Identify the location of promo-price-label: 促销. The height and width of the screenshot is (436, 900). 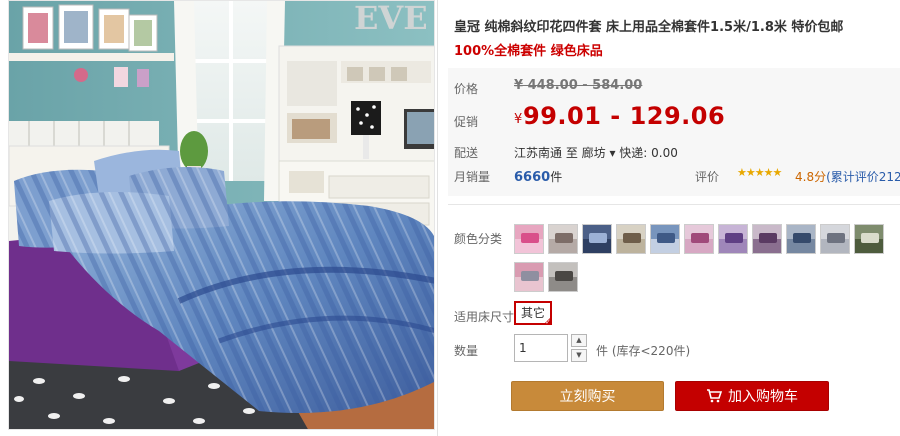
(466, 122).